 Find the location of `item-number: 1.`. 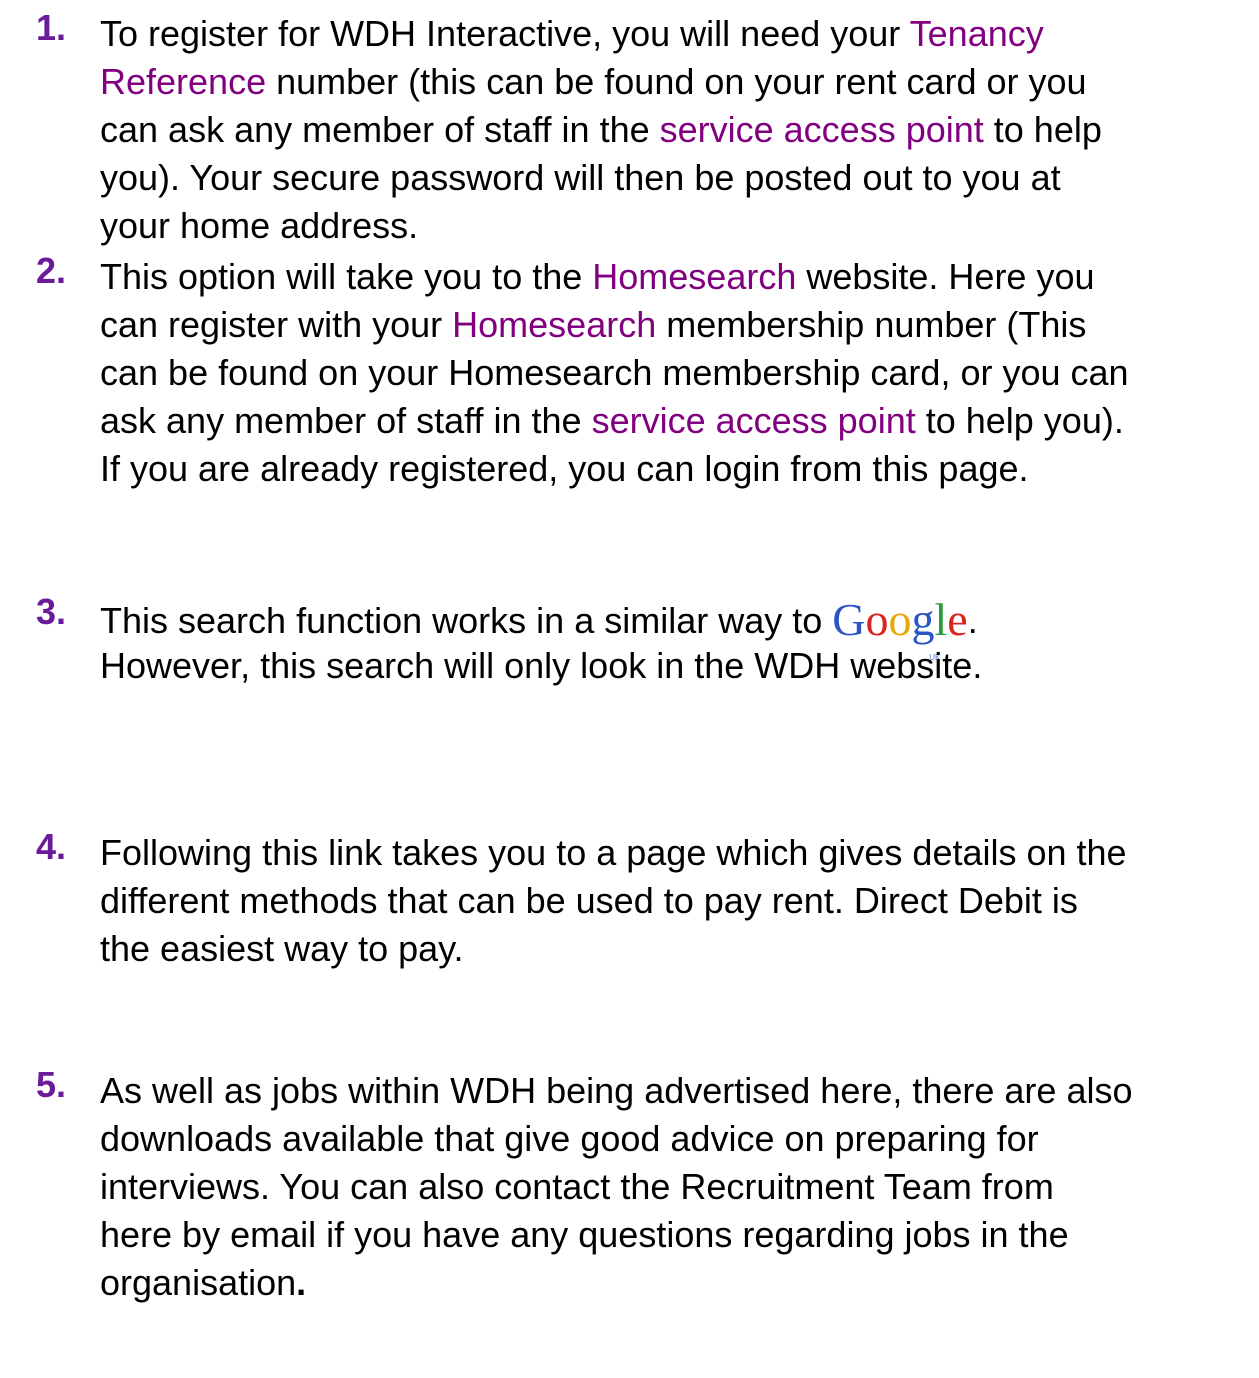

item-number: 1. is located at coordinates (51, 27).